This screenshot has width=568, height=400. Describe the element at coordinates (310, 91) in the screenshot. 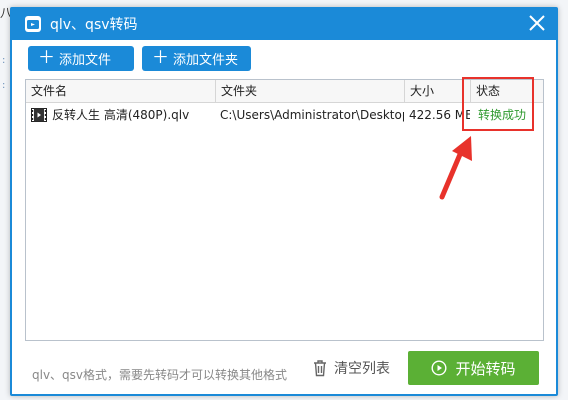

I see `column-header-folder: 文件夹` at that location.